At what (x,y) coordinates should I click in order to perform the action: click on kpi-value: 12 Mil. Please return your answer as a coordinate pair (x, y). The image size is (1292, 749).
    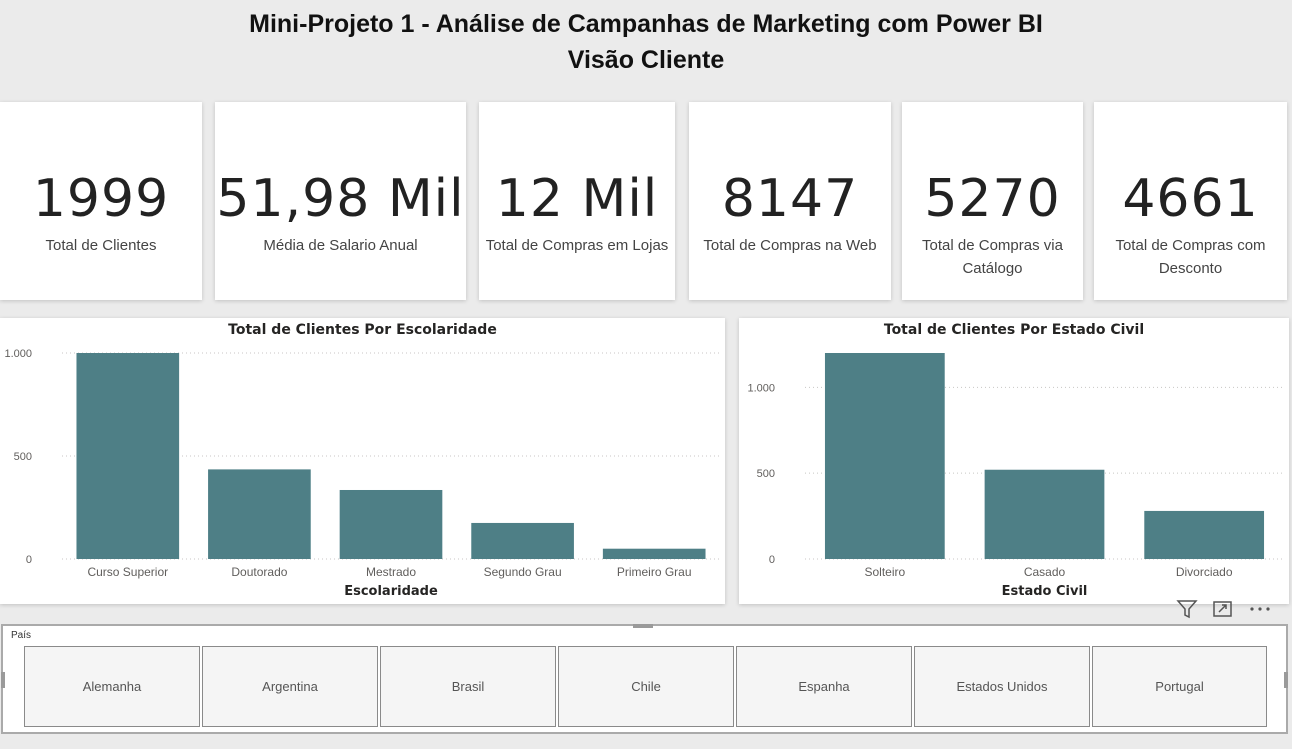
    Looking at the image, I should click on (577, 199).